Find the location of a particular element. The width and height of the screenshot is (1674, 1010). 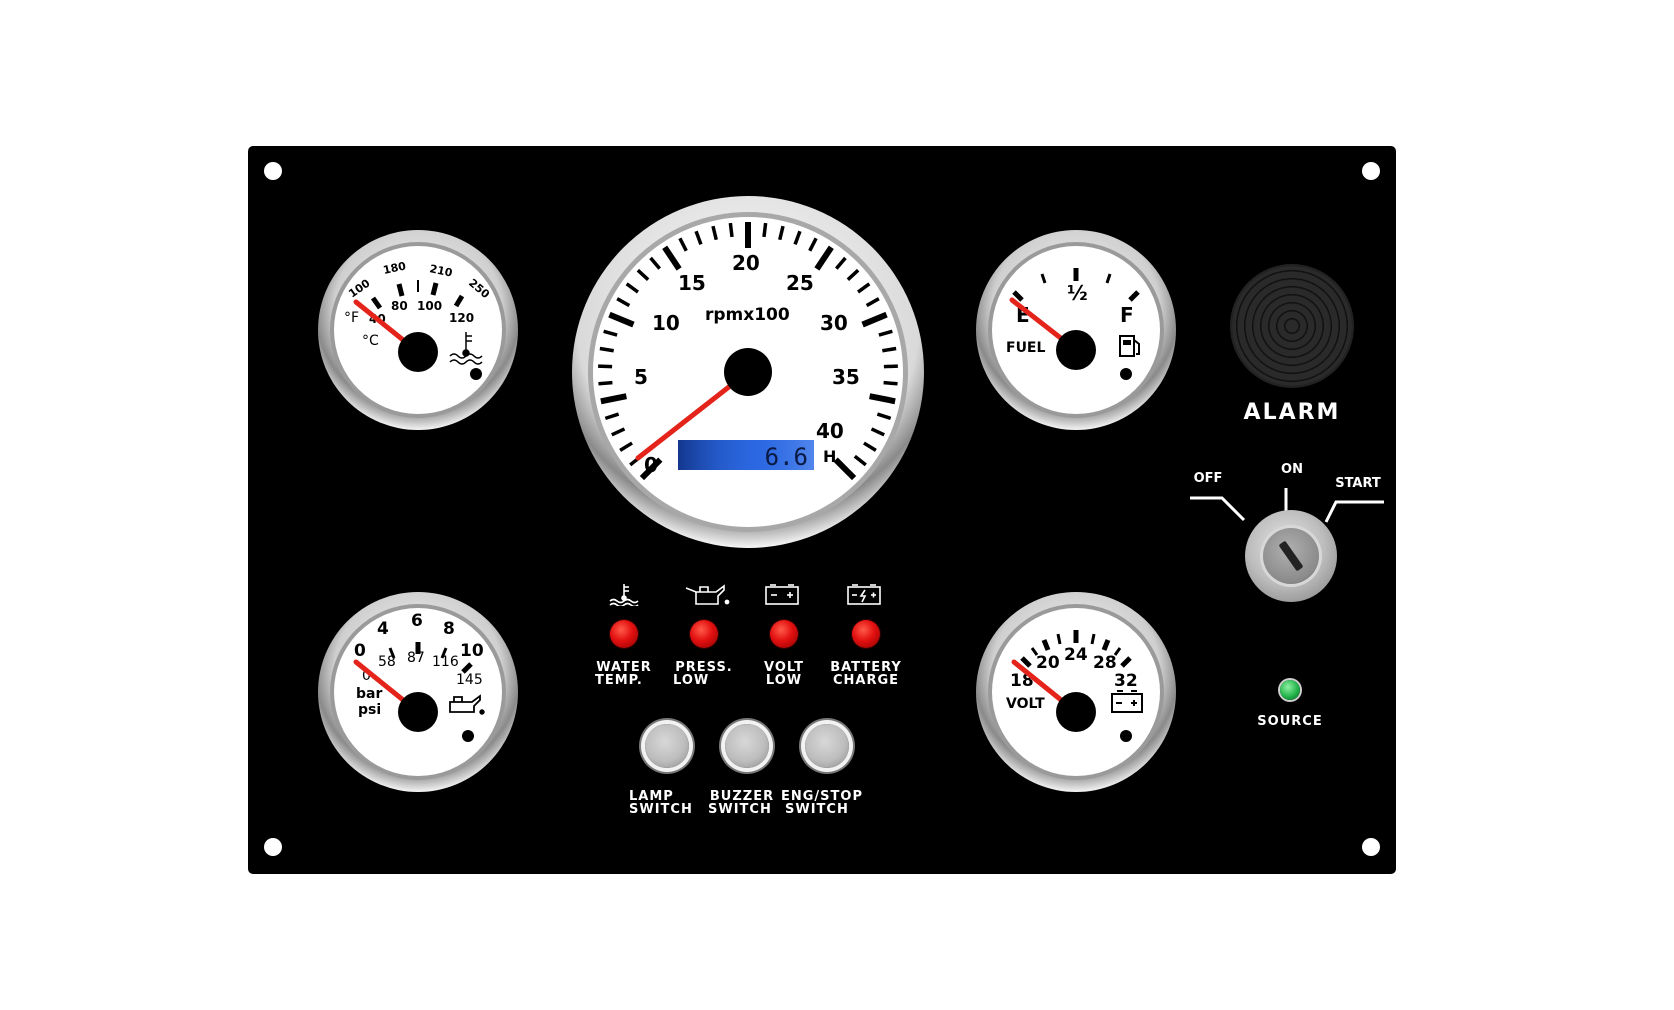

alarm-buzzer is located at coordinates (1292, 326).